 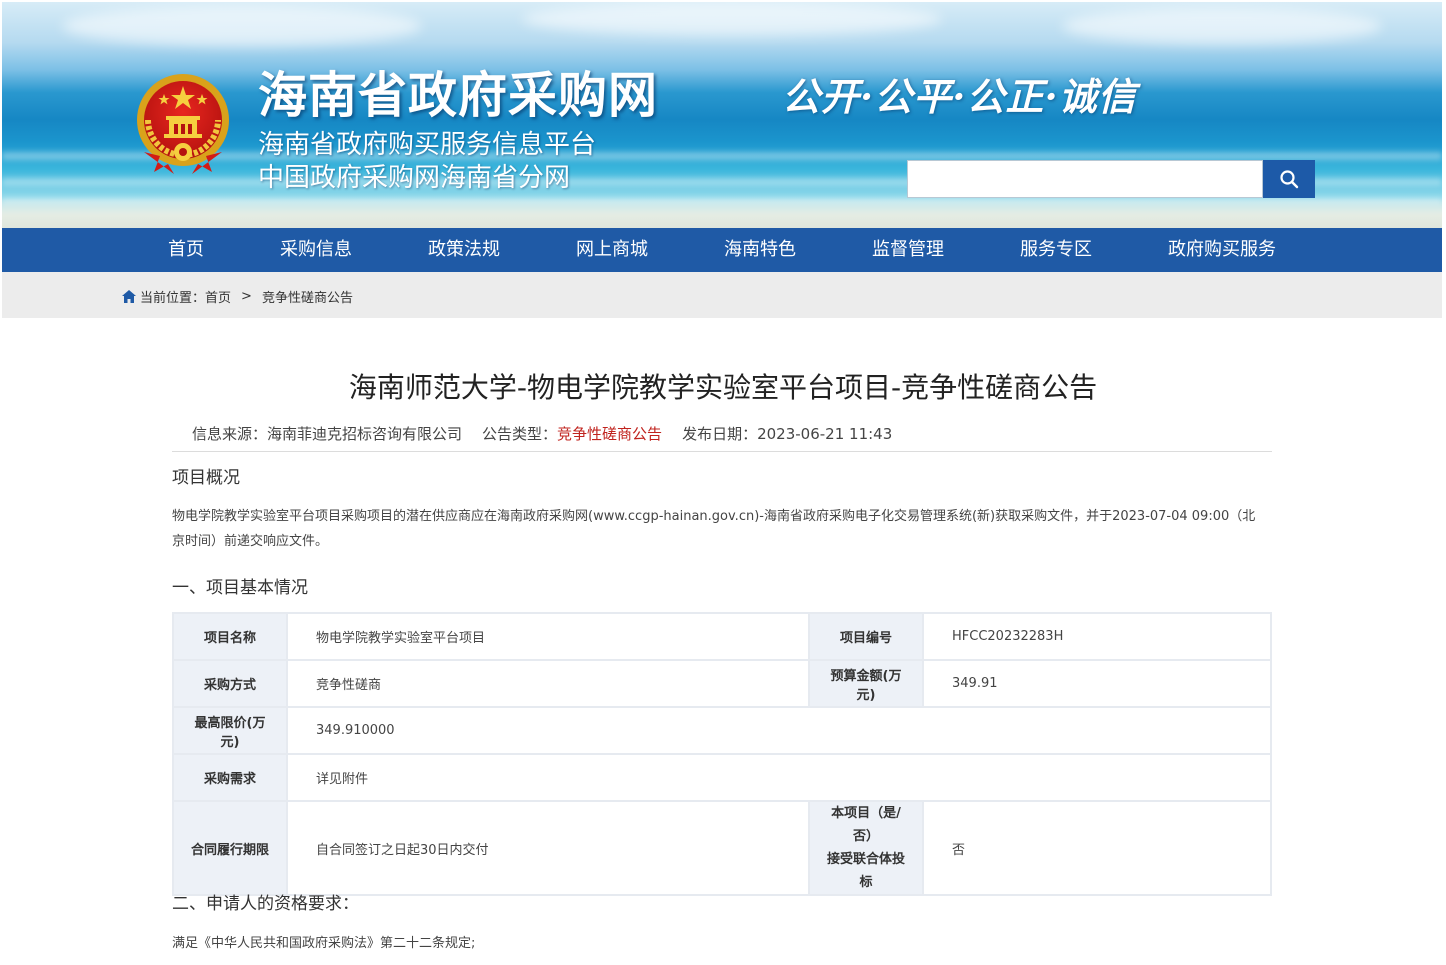 I want to click on type-value: 竞争性磋商公告, so click(x=610, y=434).